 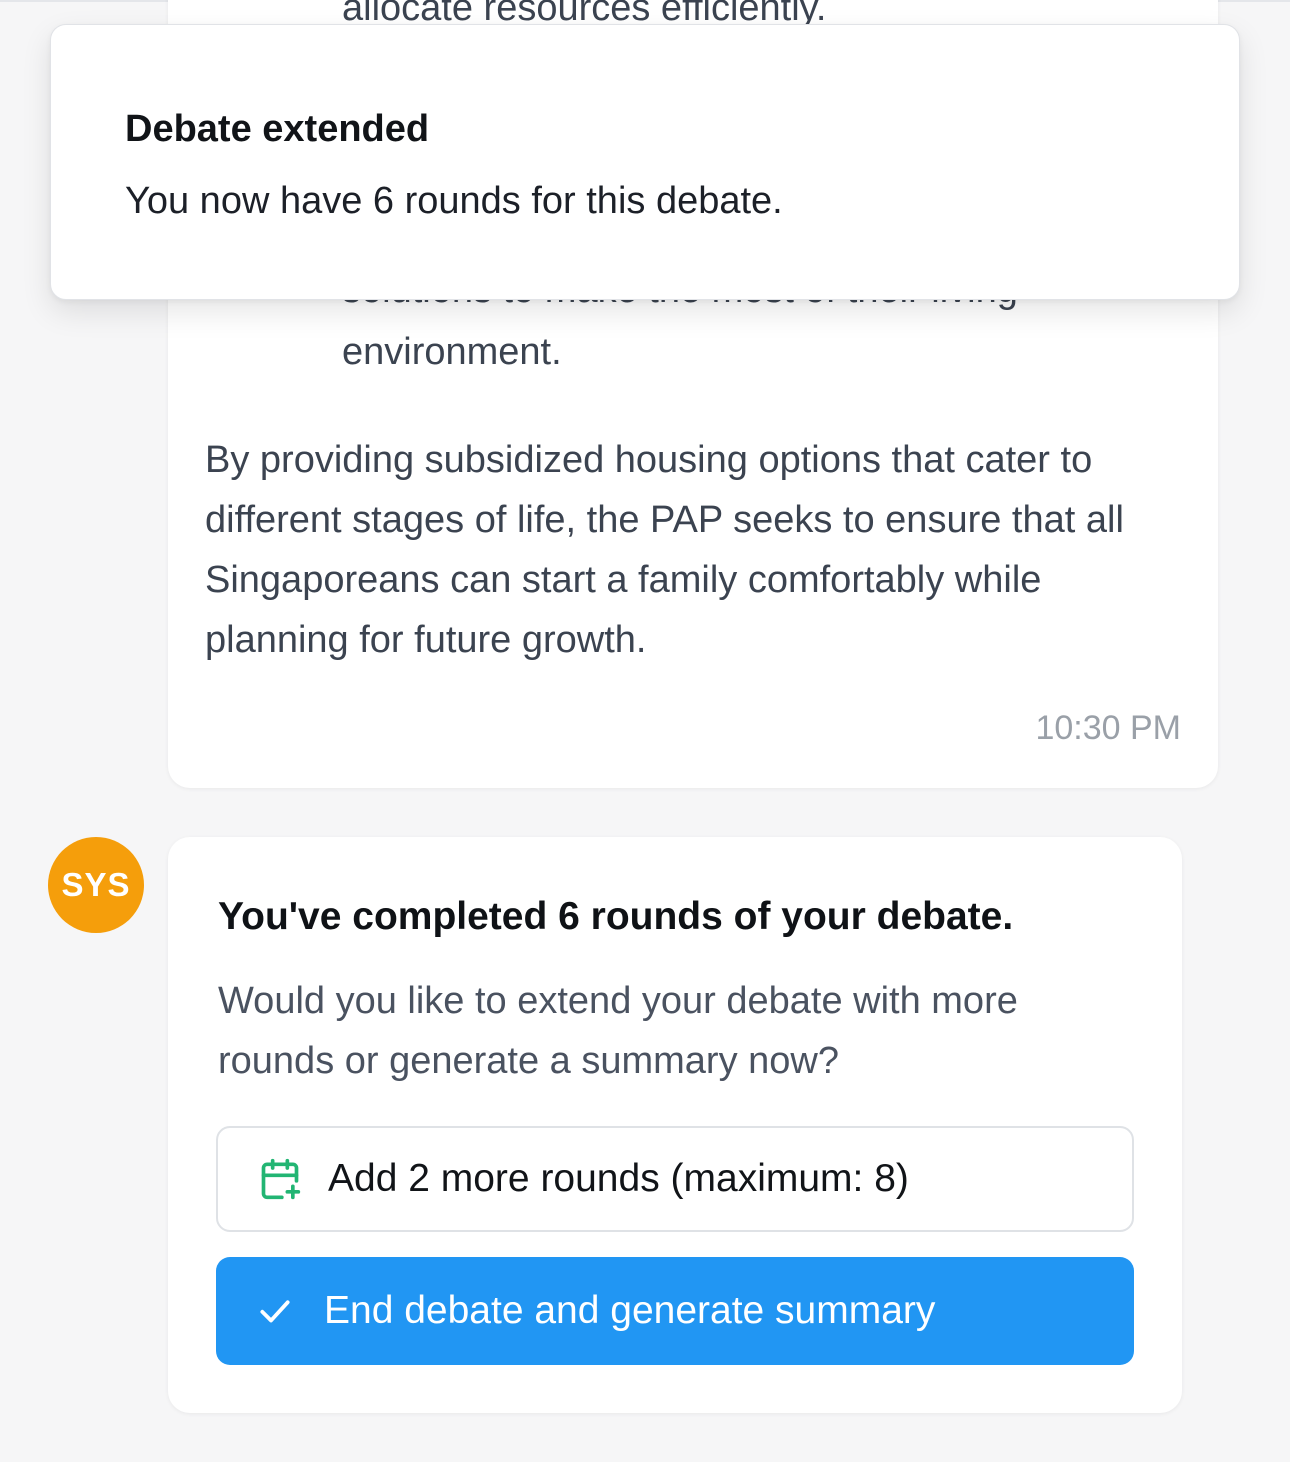 What do you see at coordinates (96, 885) in the screenshot?
I see `system-avatar: SYS` at bounding box center [96, 885].